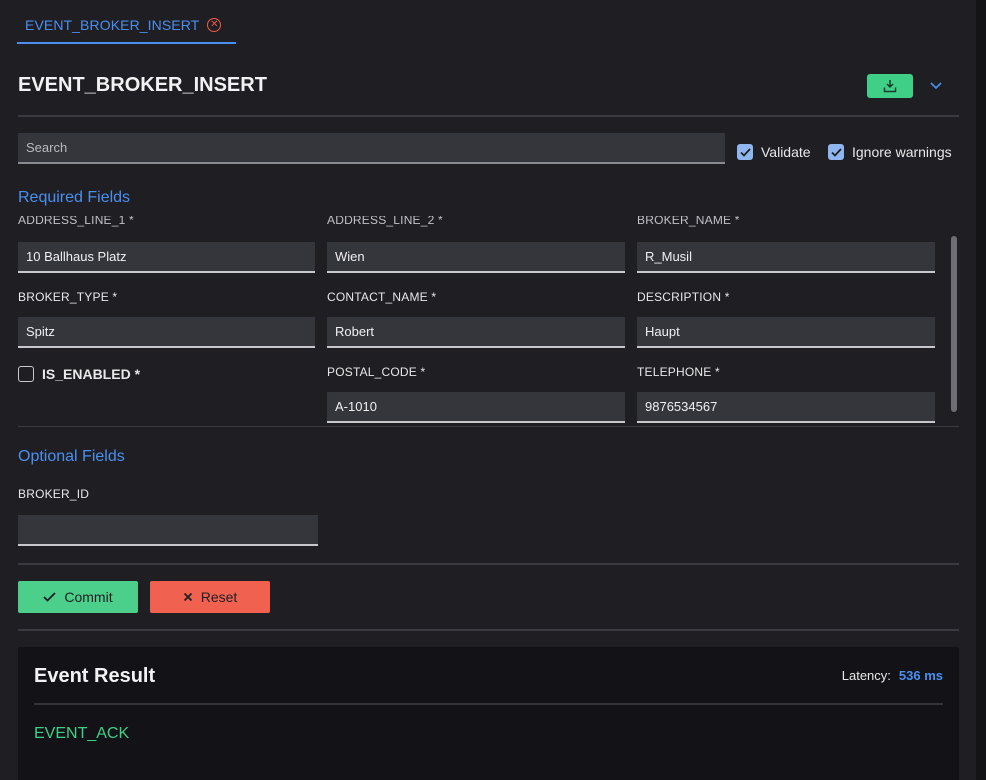 The width and height of the screenshot is (986, 780). Describe the element at coordinates (683, 297) in the screenshot. I see `field-label-description: DESCRIPTION *` at that location.